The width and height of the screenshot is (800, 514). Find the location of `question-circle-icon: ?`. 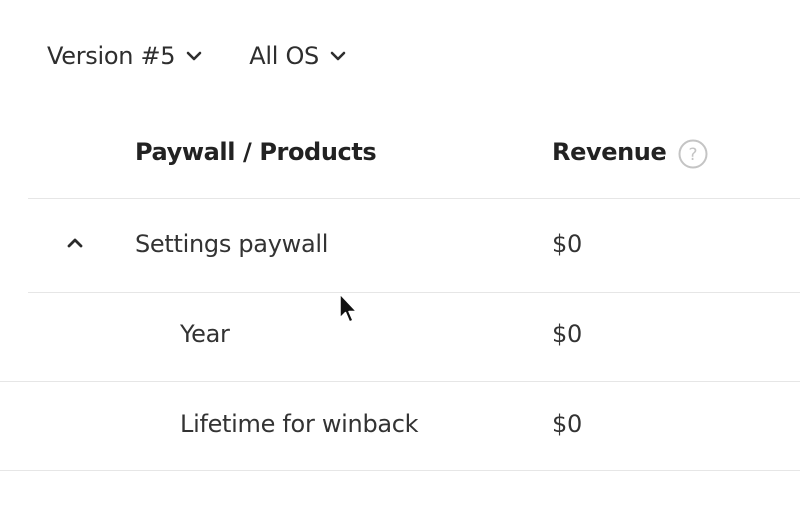

question-circle-icon: ? is located at coordinates (693, 154).